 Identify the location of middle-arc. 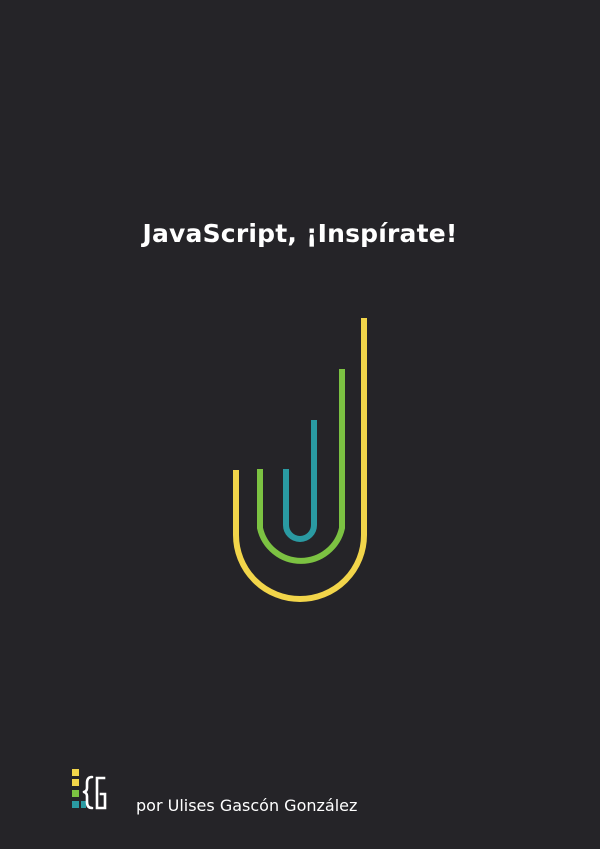
(301, 466).